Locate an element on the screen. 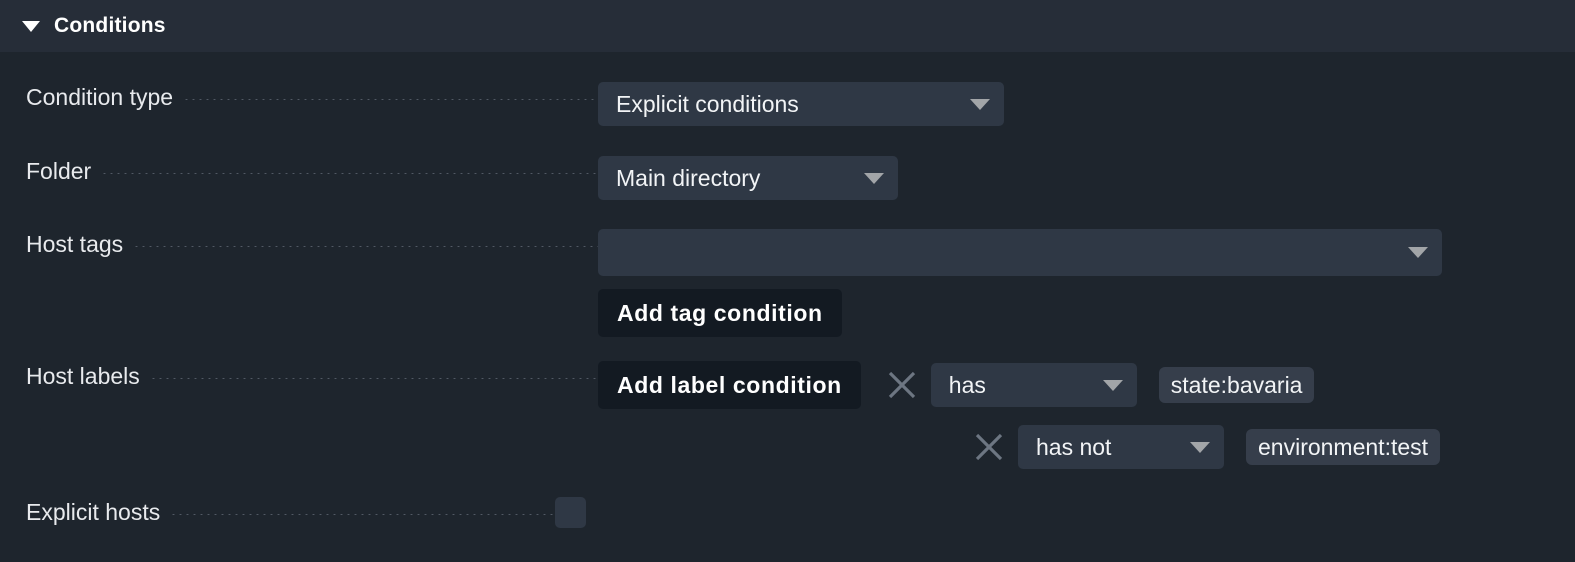 The image size is (1575, 562). folder-select-value: Main directory is located at coordinates (688, 177).